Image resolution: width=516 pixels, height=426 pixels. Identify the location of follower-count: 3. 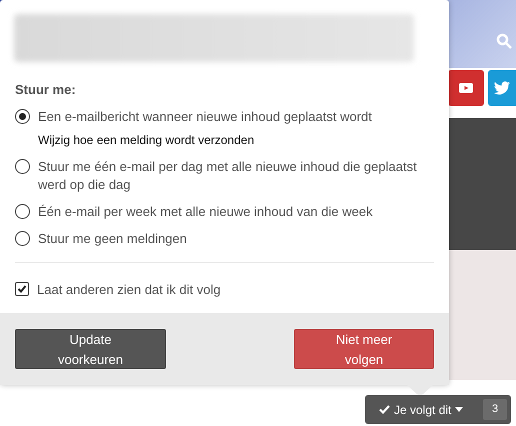
(495, 409).